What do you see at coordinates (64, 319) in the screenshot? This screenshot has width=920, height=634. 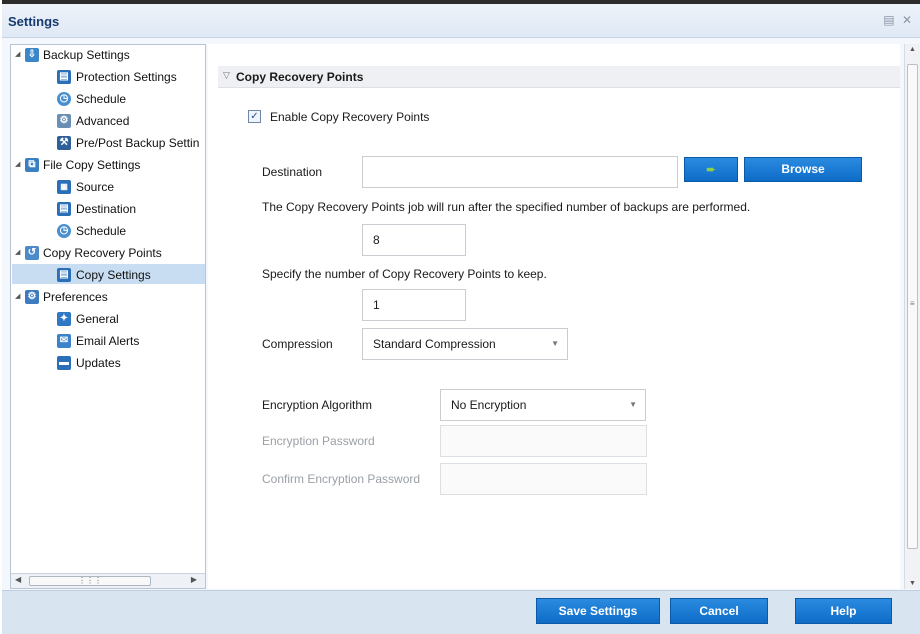 I see `general-icon: ✦` at bounding box center [64, 319].